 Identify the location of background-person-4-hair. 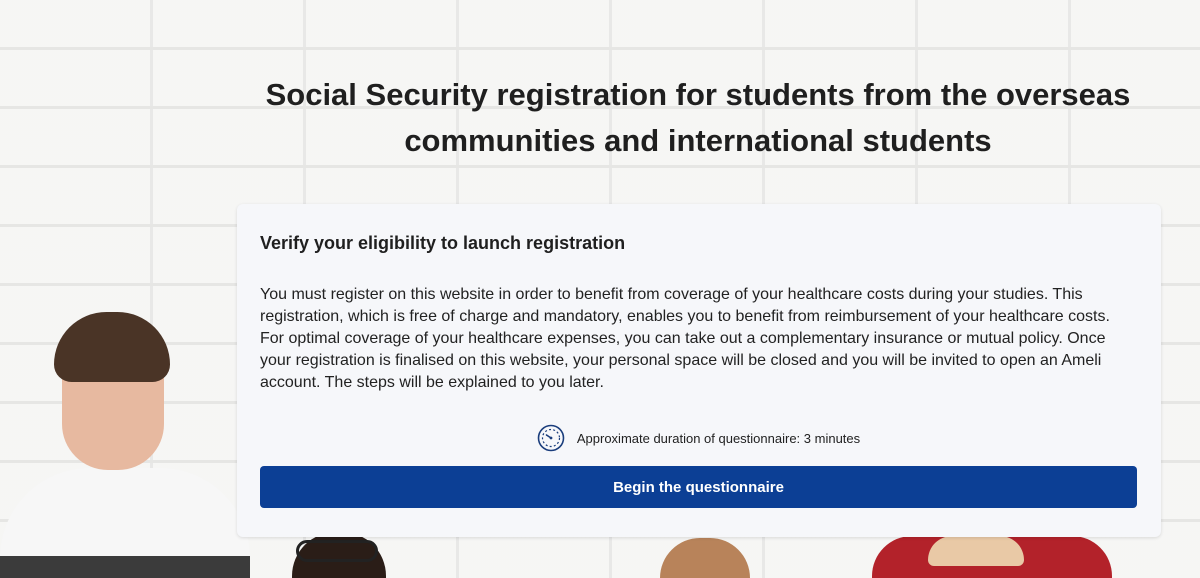
(976, 551).